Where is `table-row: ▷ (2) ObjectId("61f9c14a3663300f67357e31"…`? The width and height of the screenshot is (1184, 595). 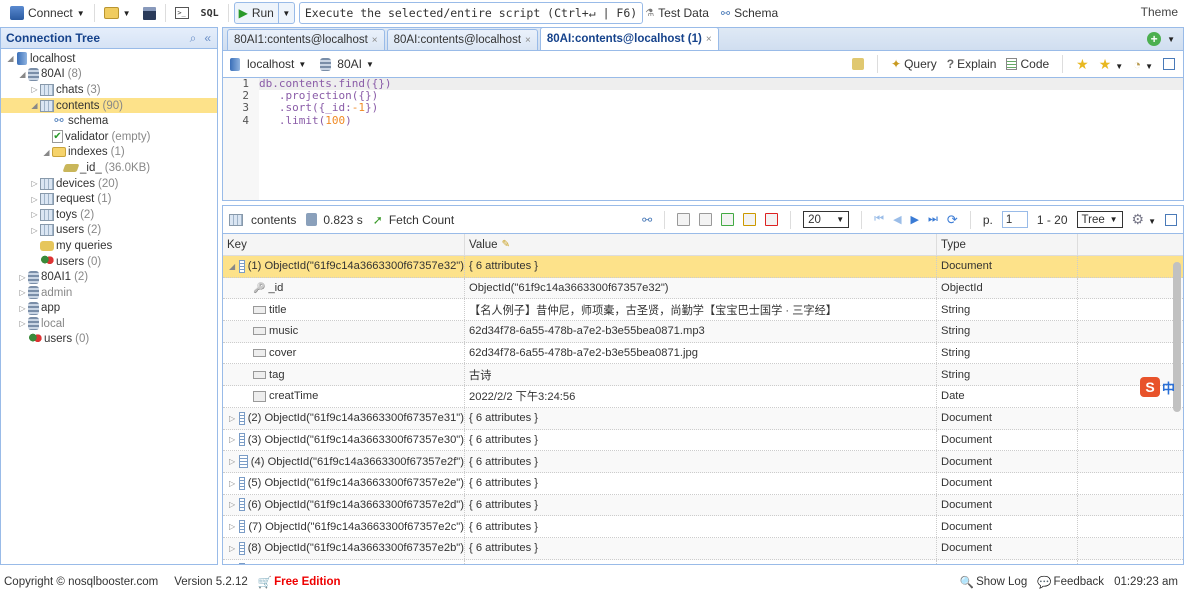 table-row: ▷ (2) ObjectId("61f9c14a3663300f67357e31"… is located at coordinates (703, 418).